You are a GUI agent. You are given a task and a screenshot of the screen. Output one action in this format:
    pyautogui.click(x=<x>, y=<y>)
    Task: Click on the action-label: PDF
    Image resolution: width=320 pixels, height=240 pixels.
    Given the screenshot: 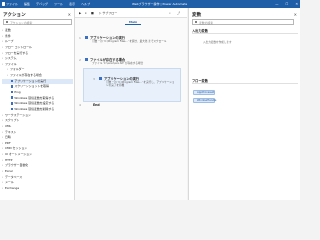 What is the action you would take?
    pyautogui.click(x=8, y=142)
    